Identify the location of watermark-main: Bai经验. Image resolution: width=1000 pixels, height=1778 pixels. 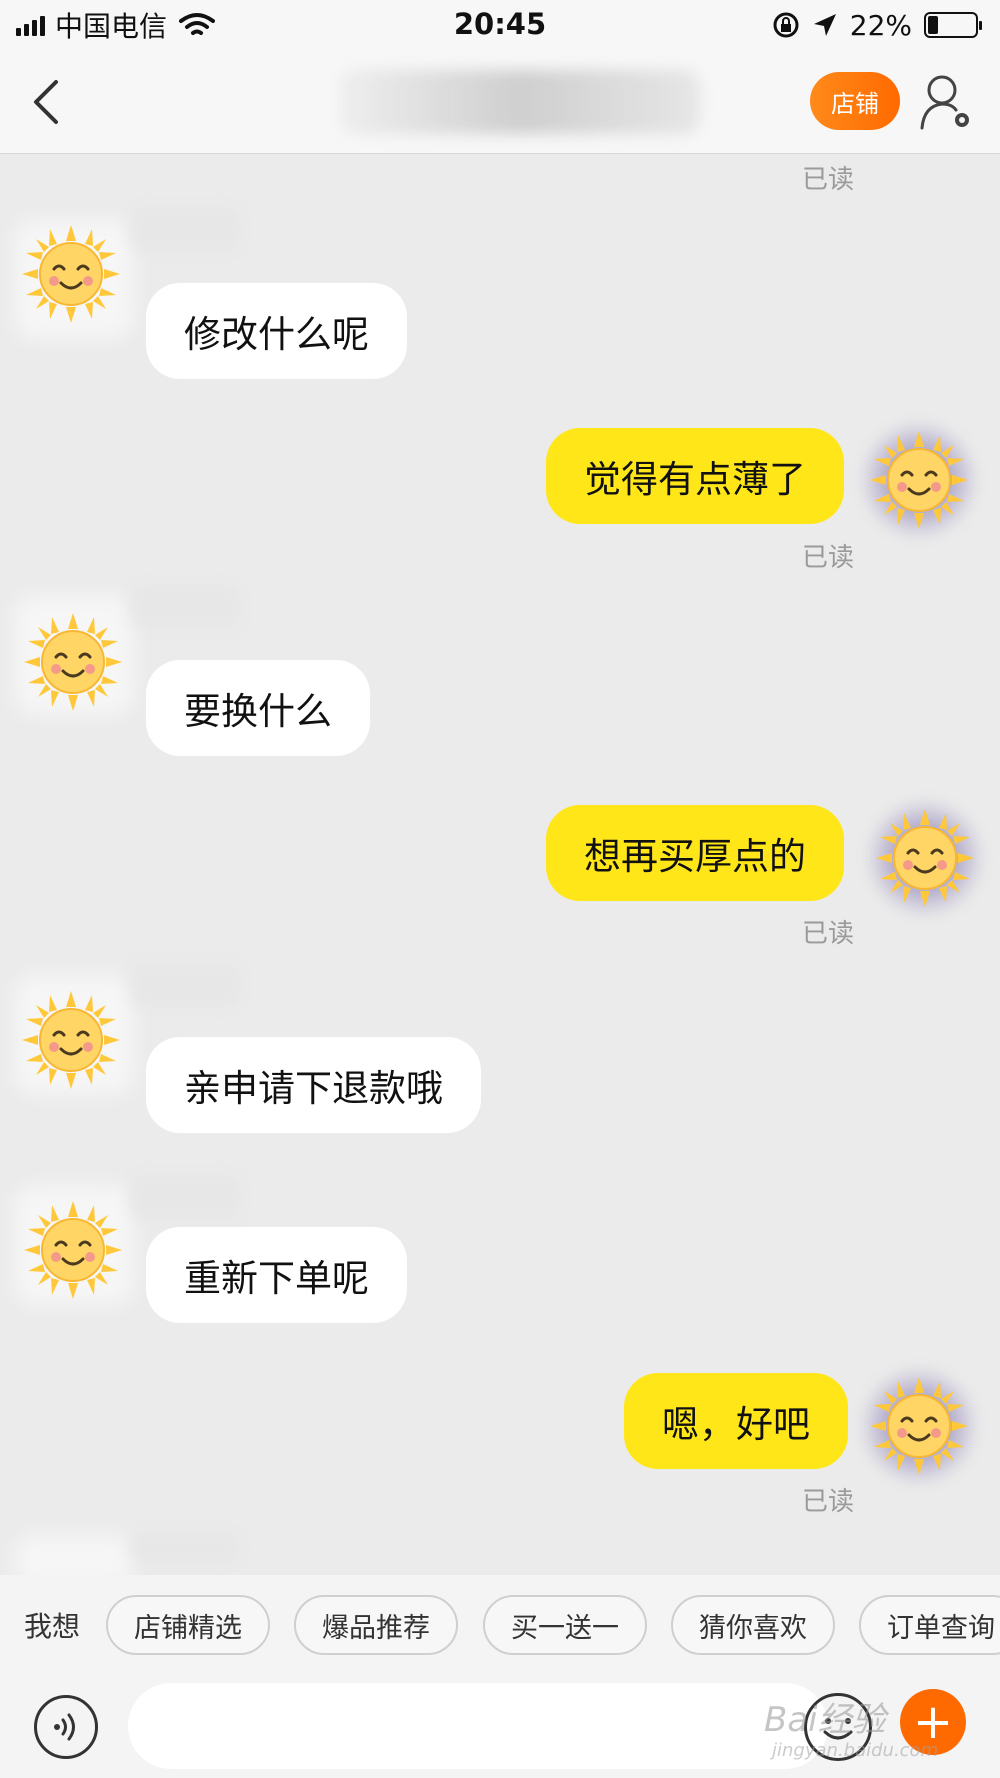
(825, 1720).